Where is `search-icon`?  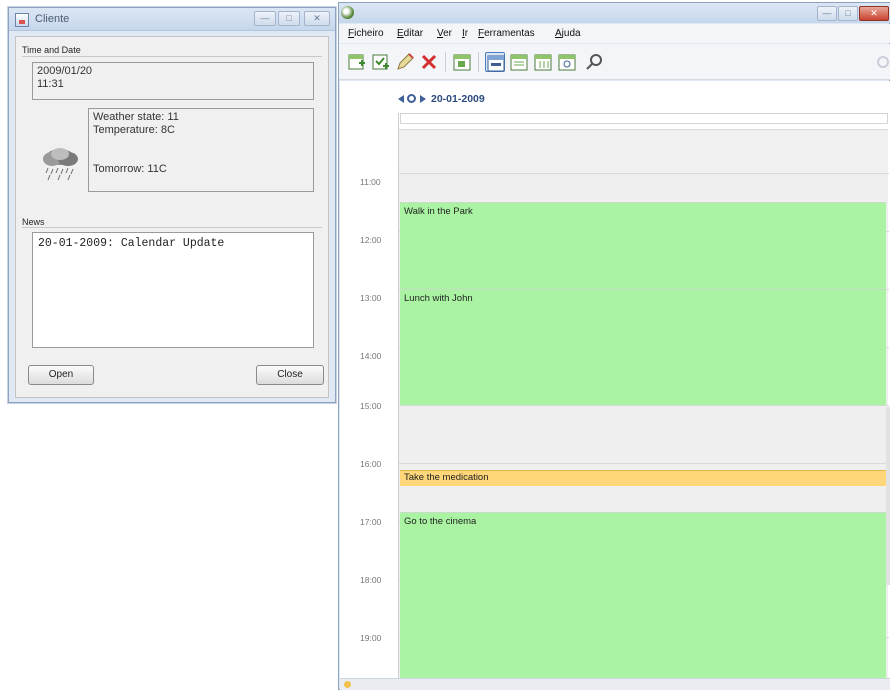 search-icon is located at coordinates (595, 62).